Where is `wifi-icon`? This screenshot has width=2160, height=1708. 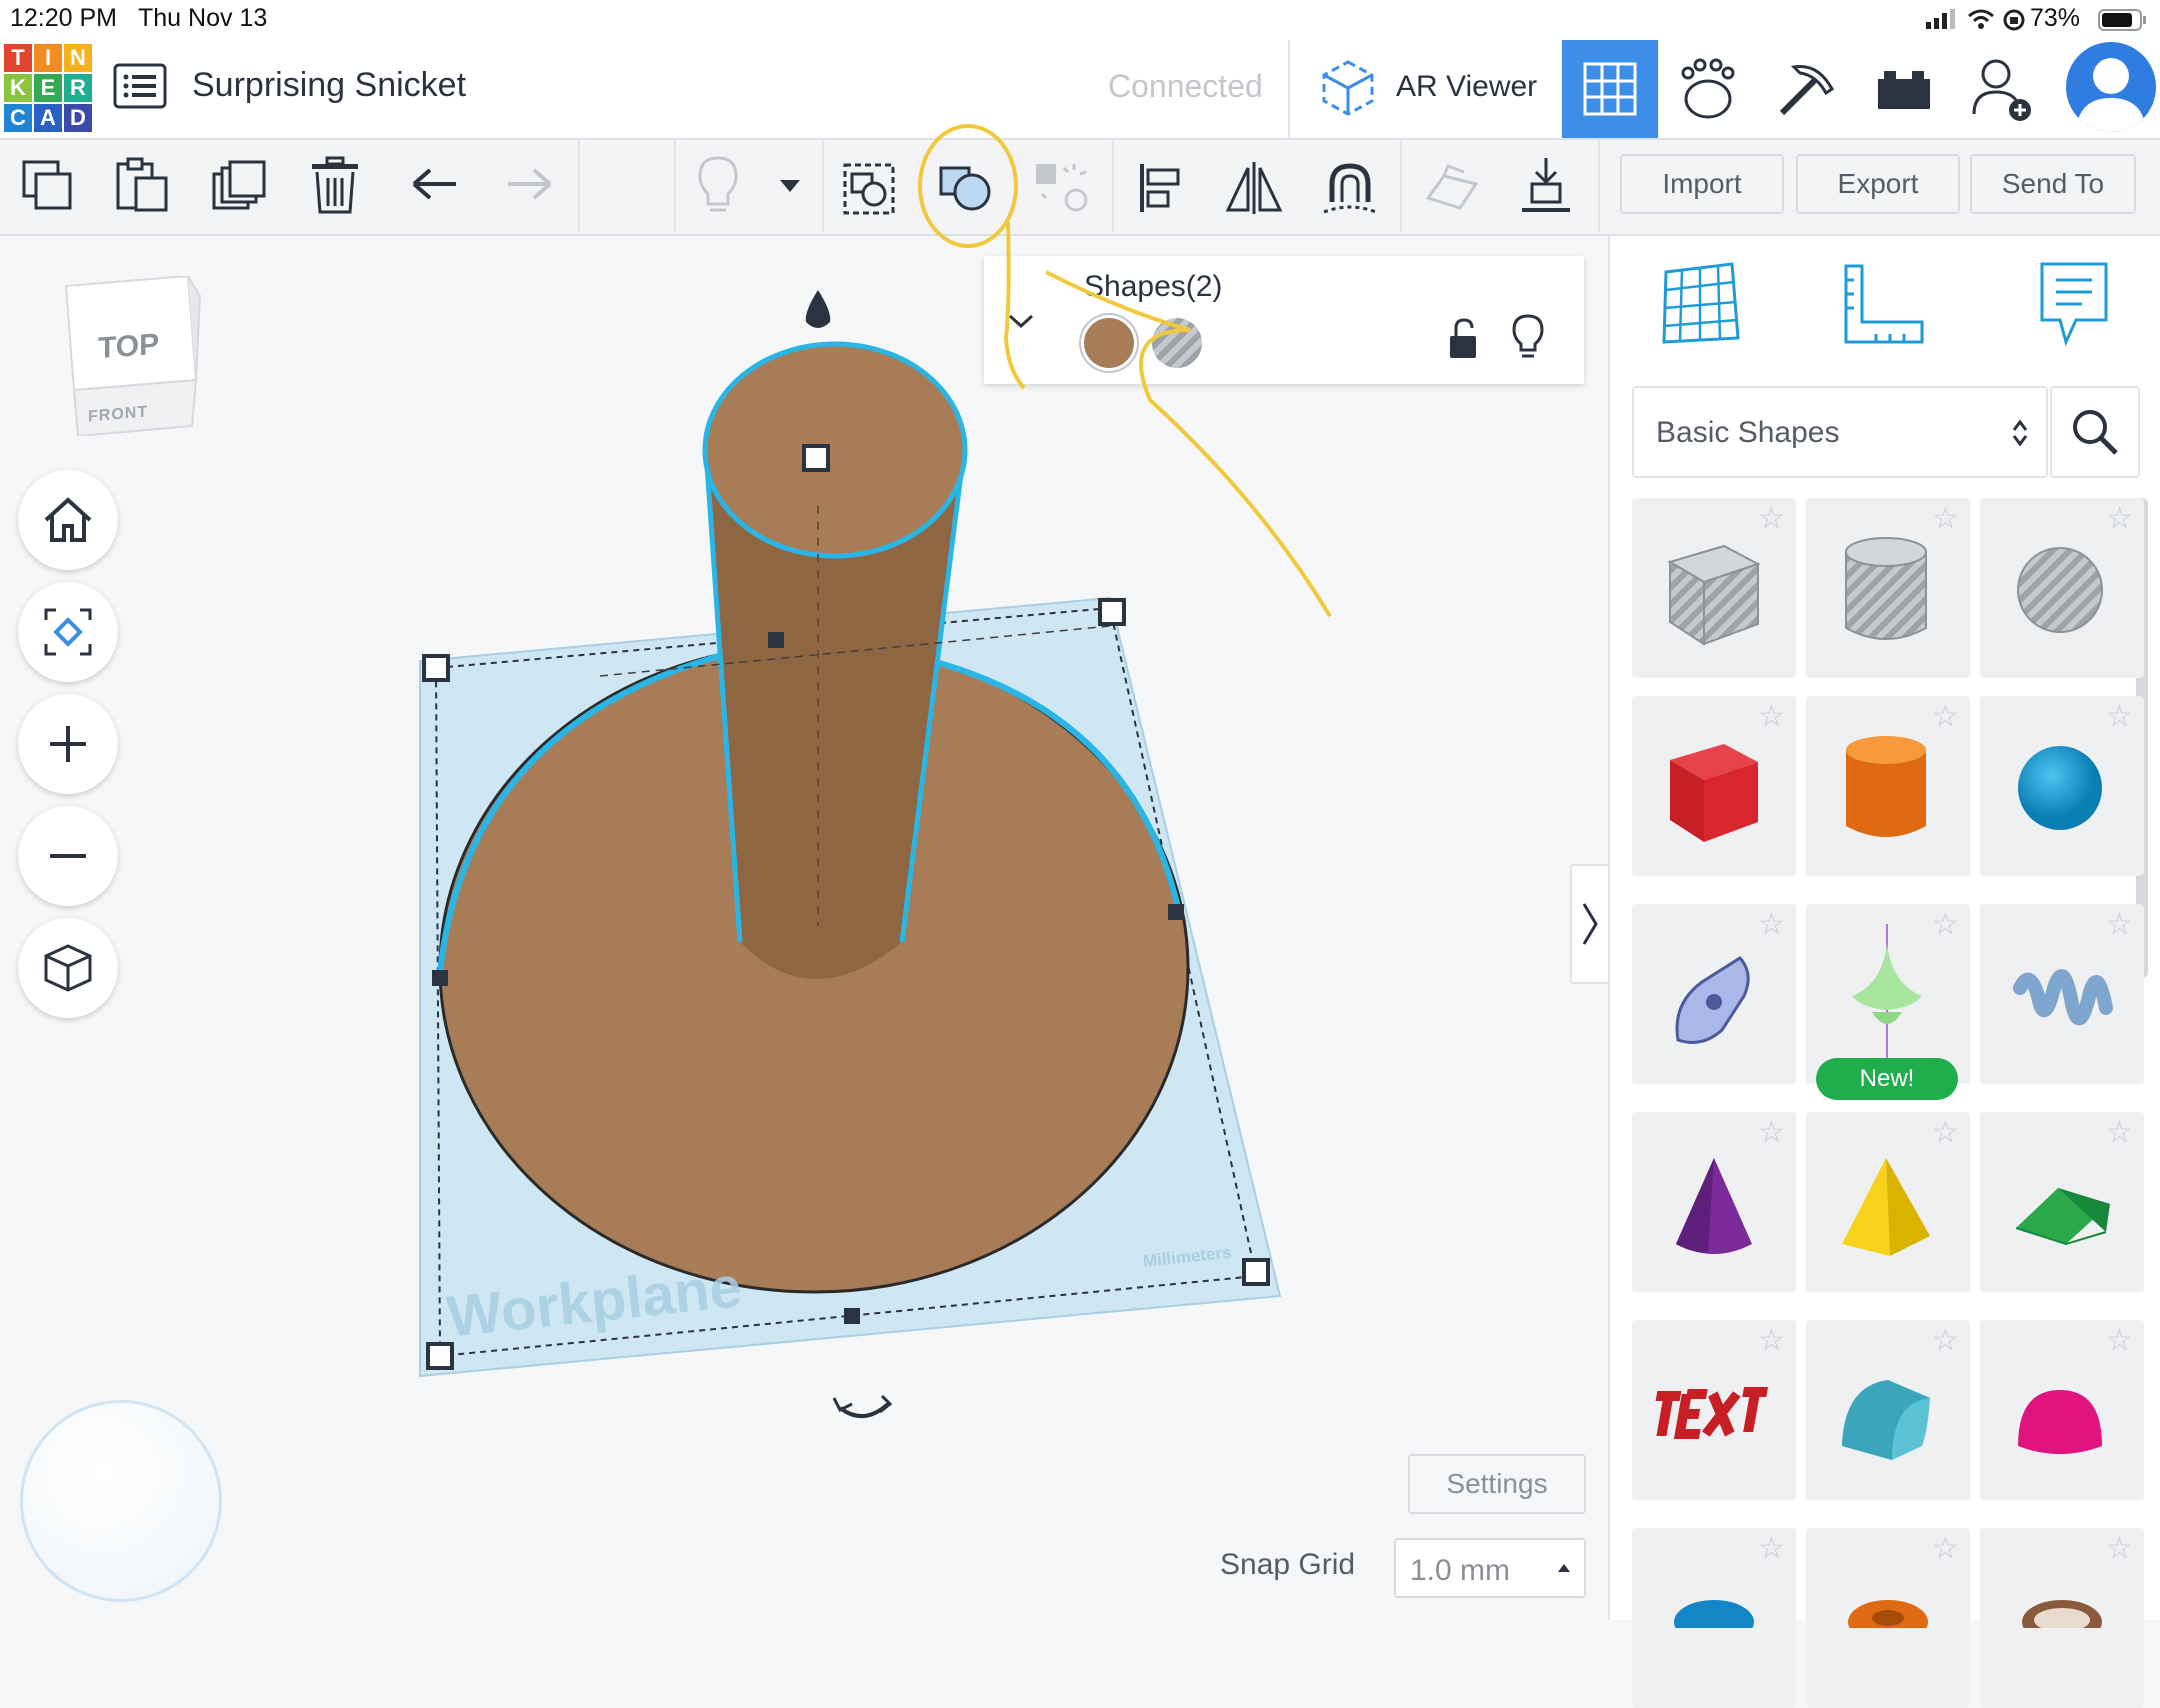
wifi-icon is located at coordinates (1981, 19).